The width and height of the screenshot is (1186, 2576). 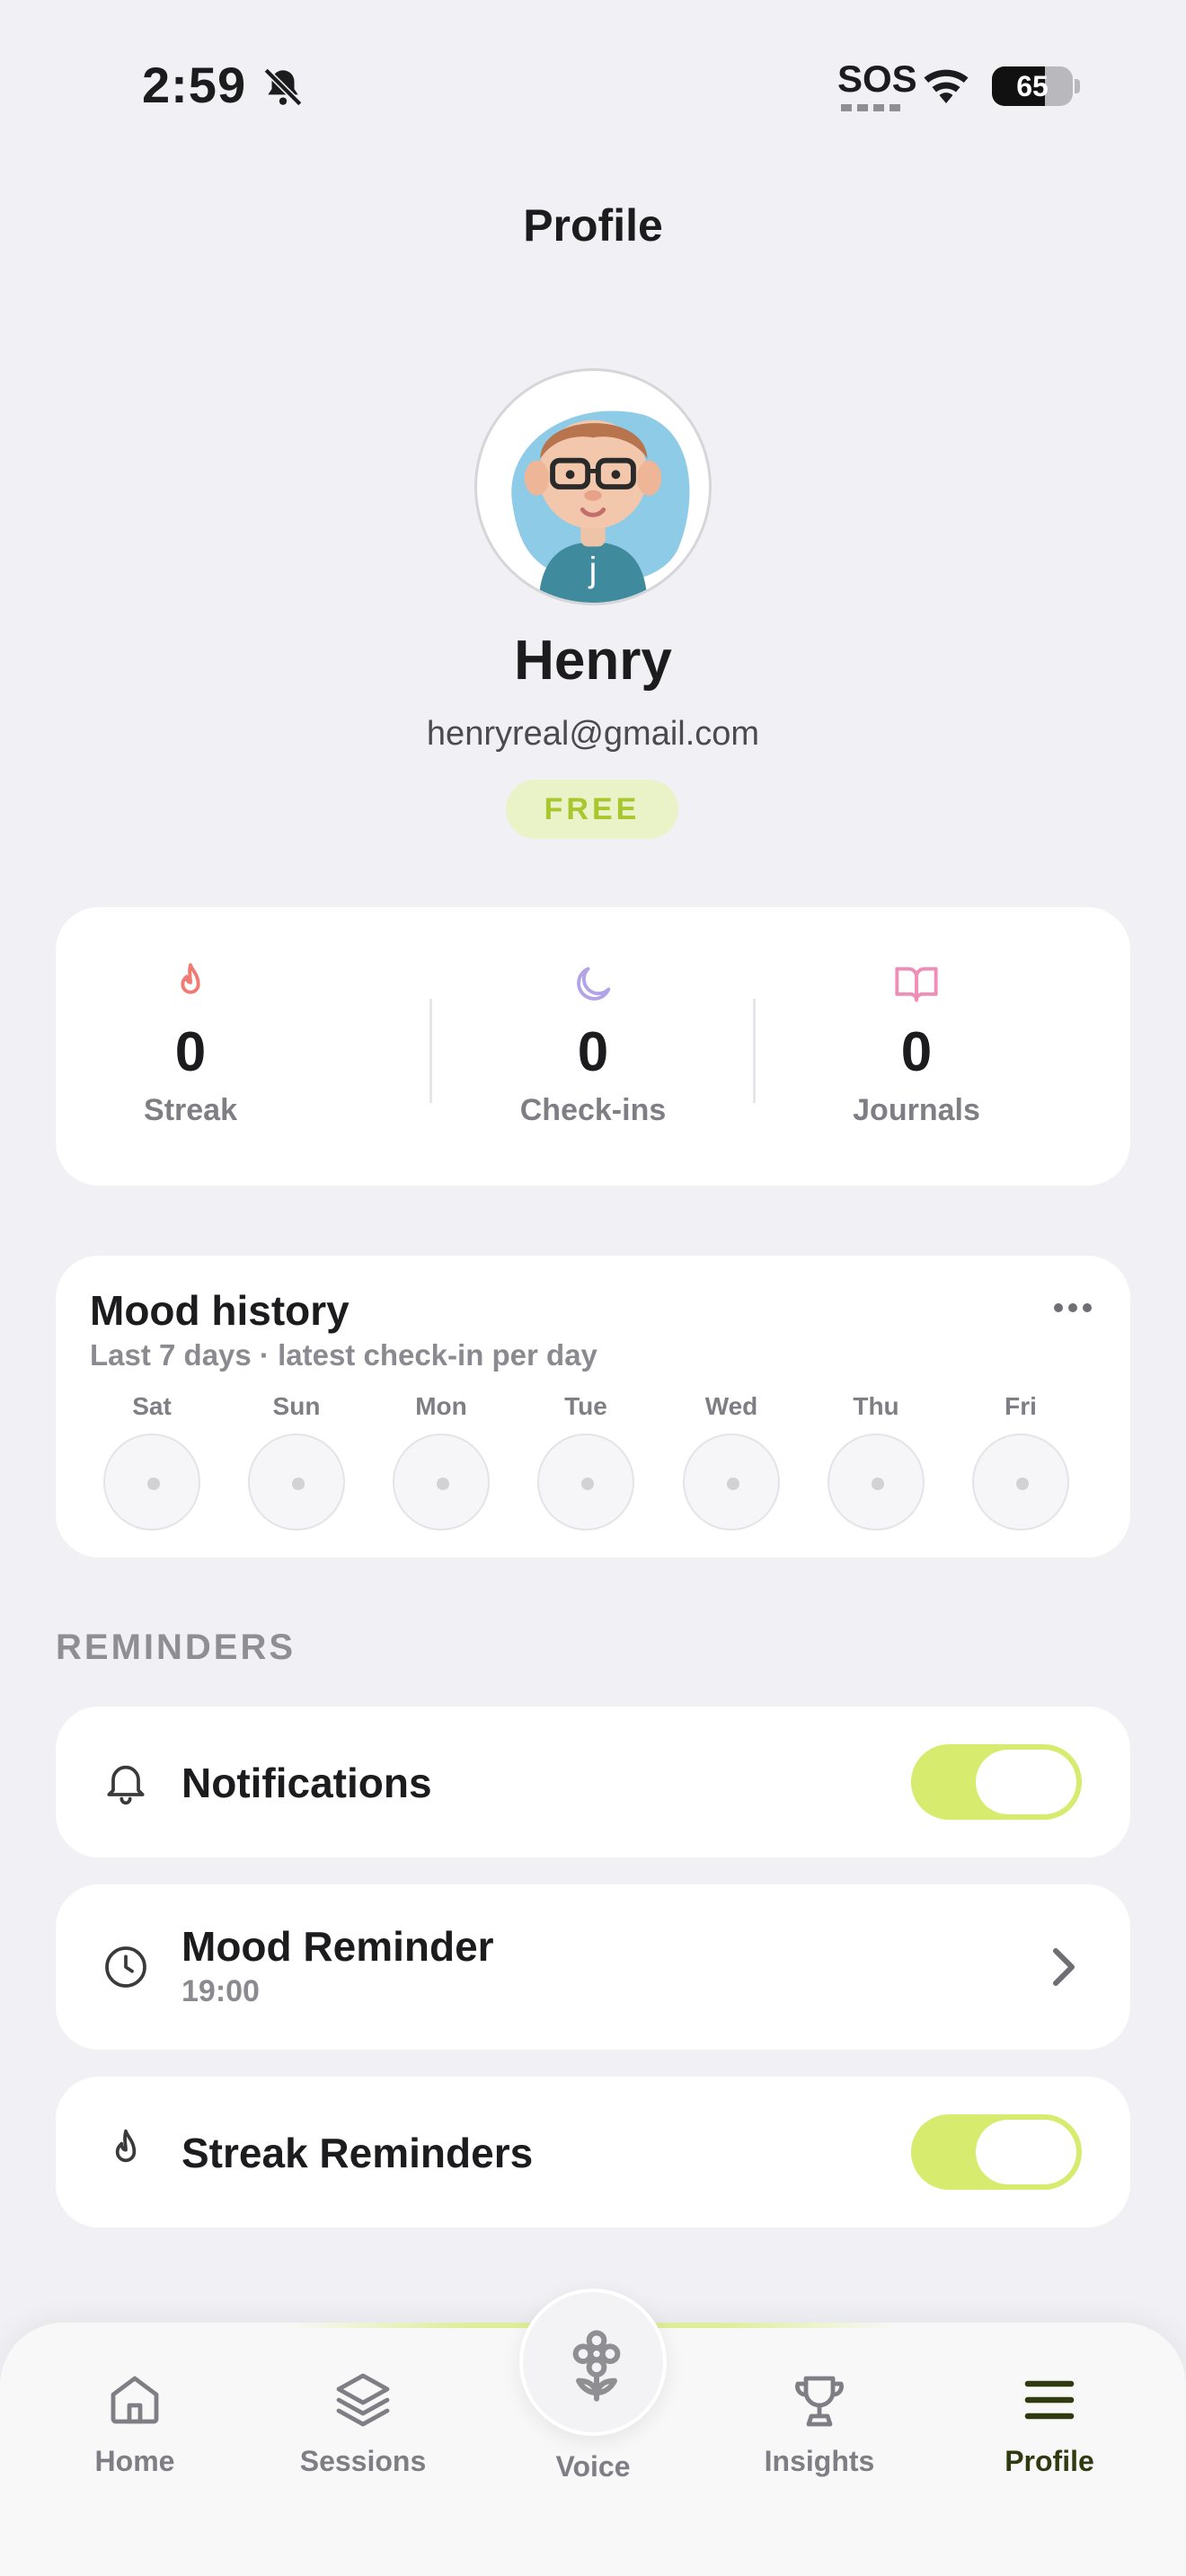 I want to click on sos-indicator: SOS, so click(x=877, y=78).